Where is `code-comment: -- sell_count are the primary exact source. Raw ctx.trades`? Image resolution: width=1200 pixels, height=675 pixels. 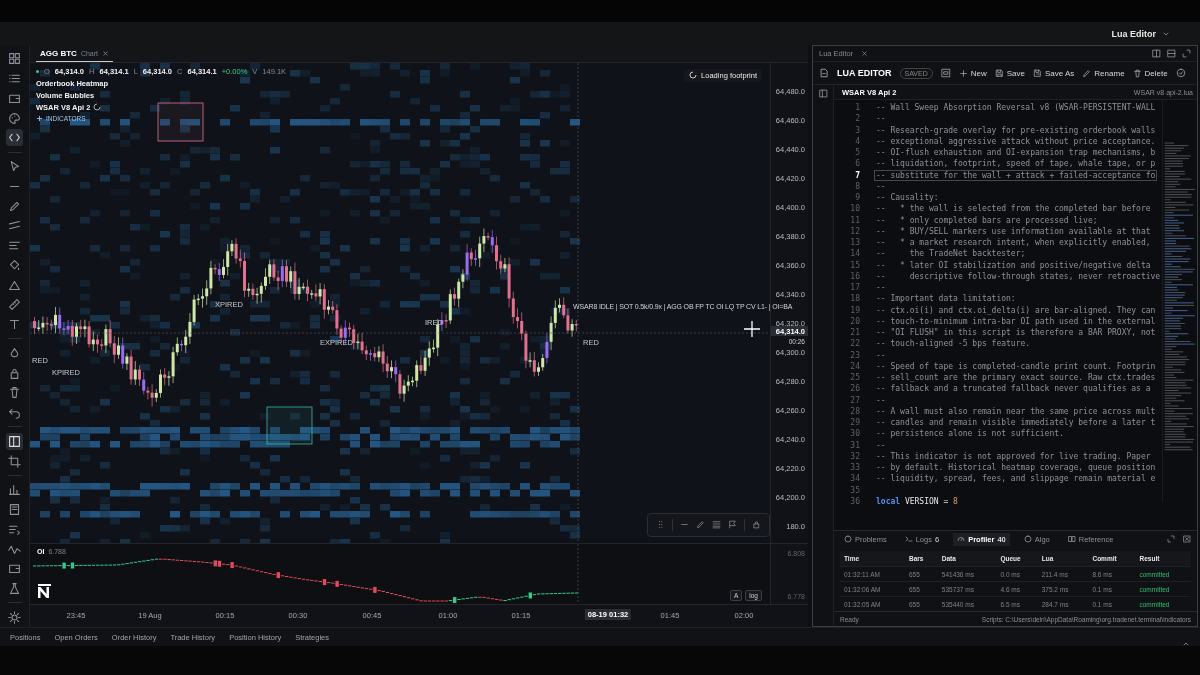 code-comment: -- sell_count are the primary exact source. Raw ctx.trades is located at coordinates (1016, 378).